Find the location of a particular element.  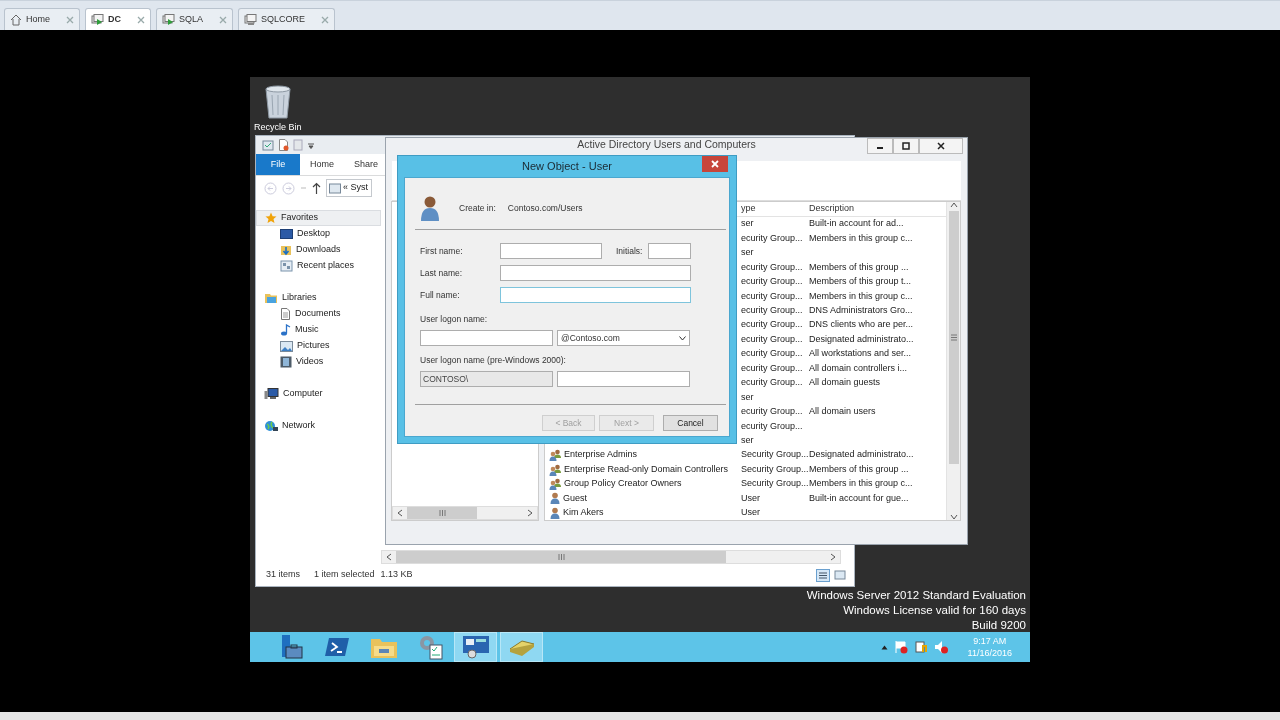

dialog-title: New Object - User is located at coordinates (567, 167).